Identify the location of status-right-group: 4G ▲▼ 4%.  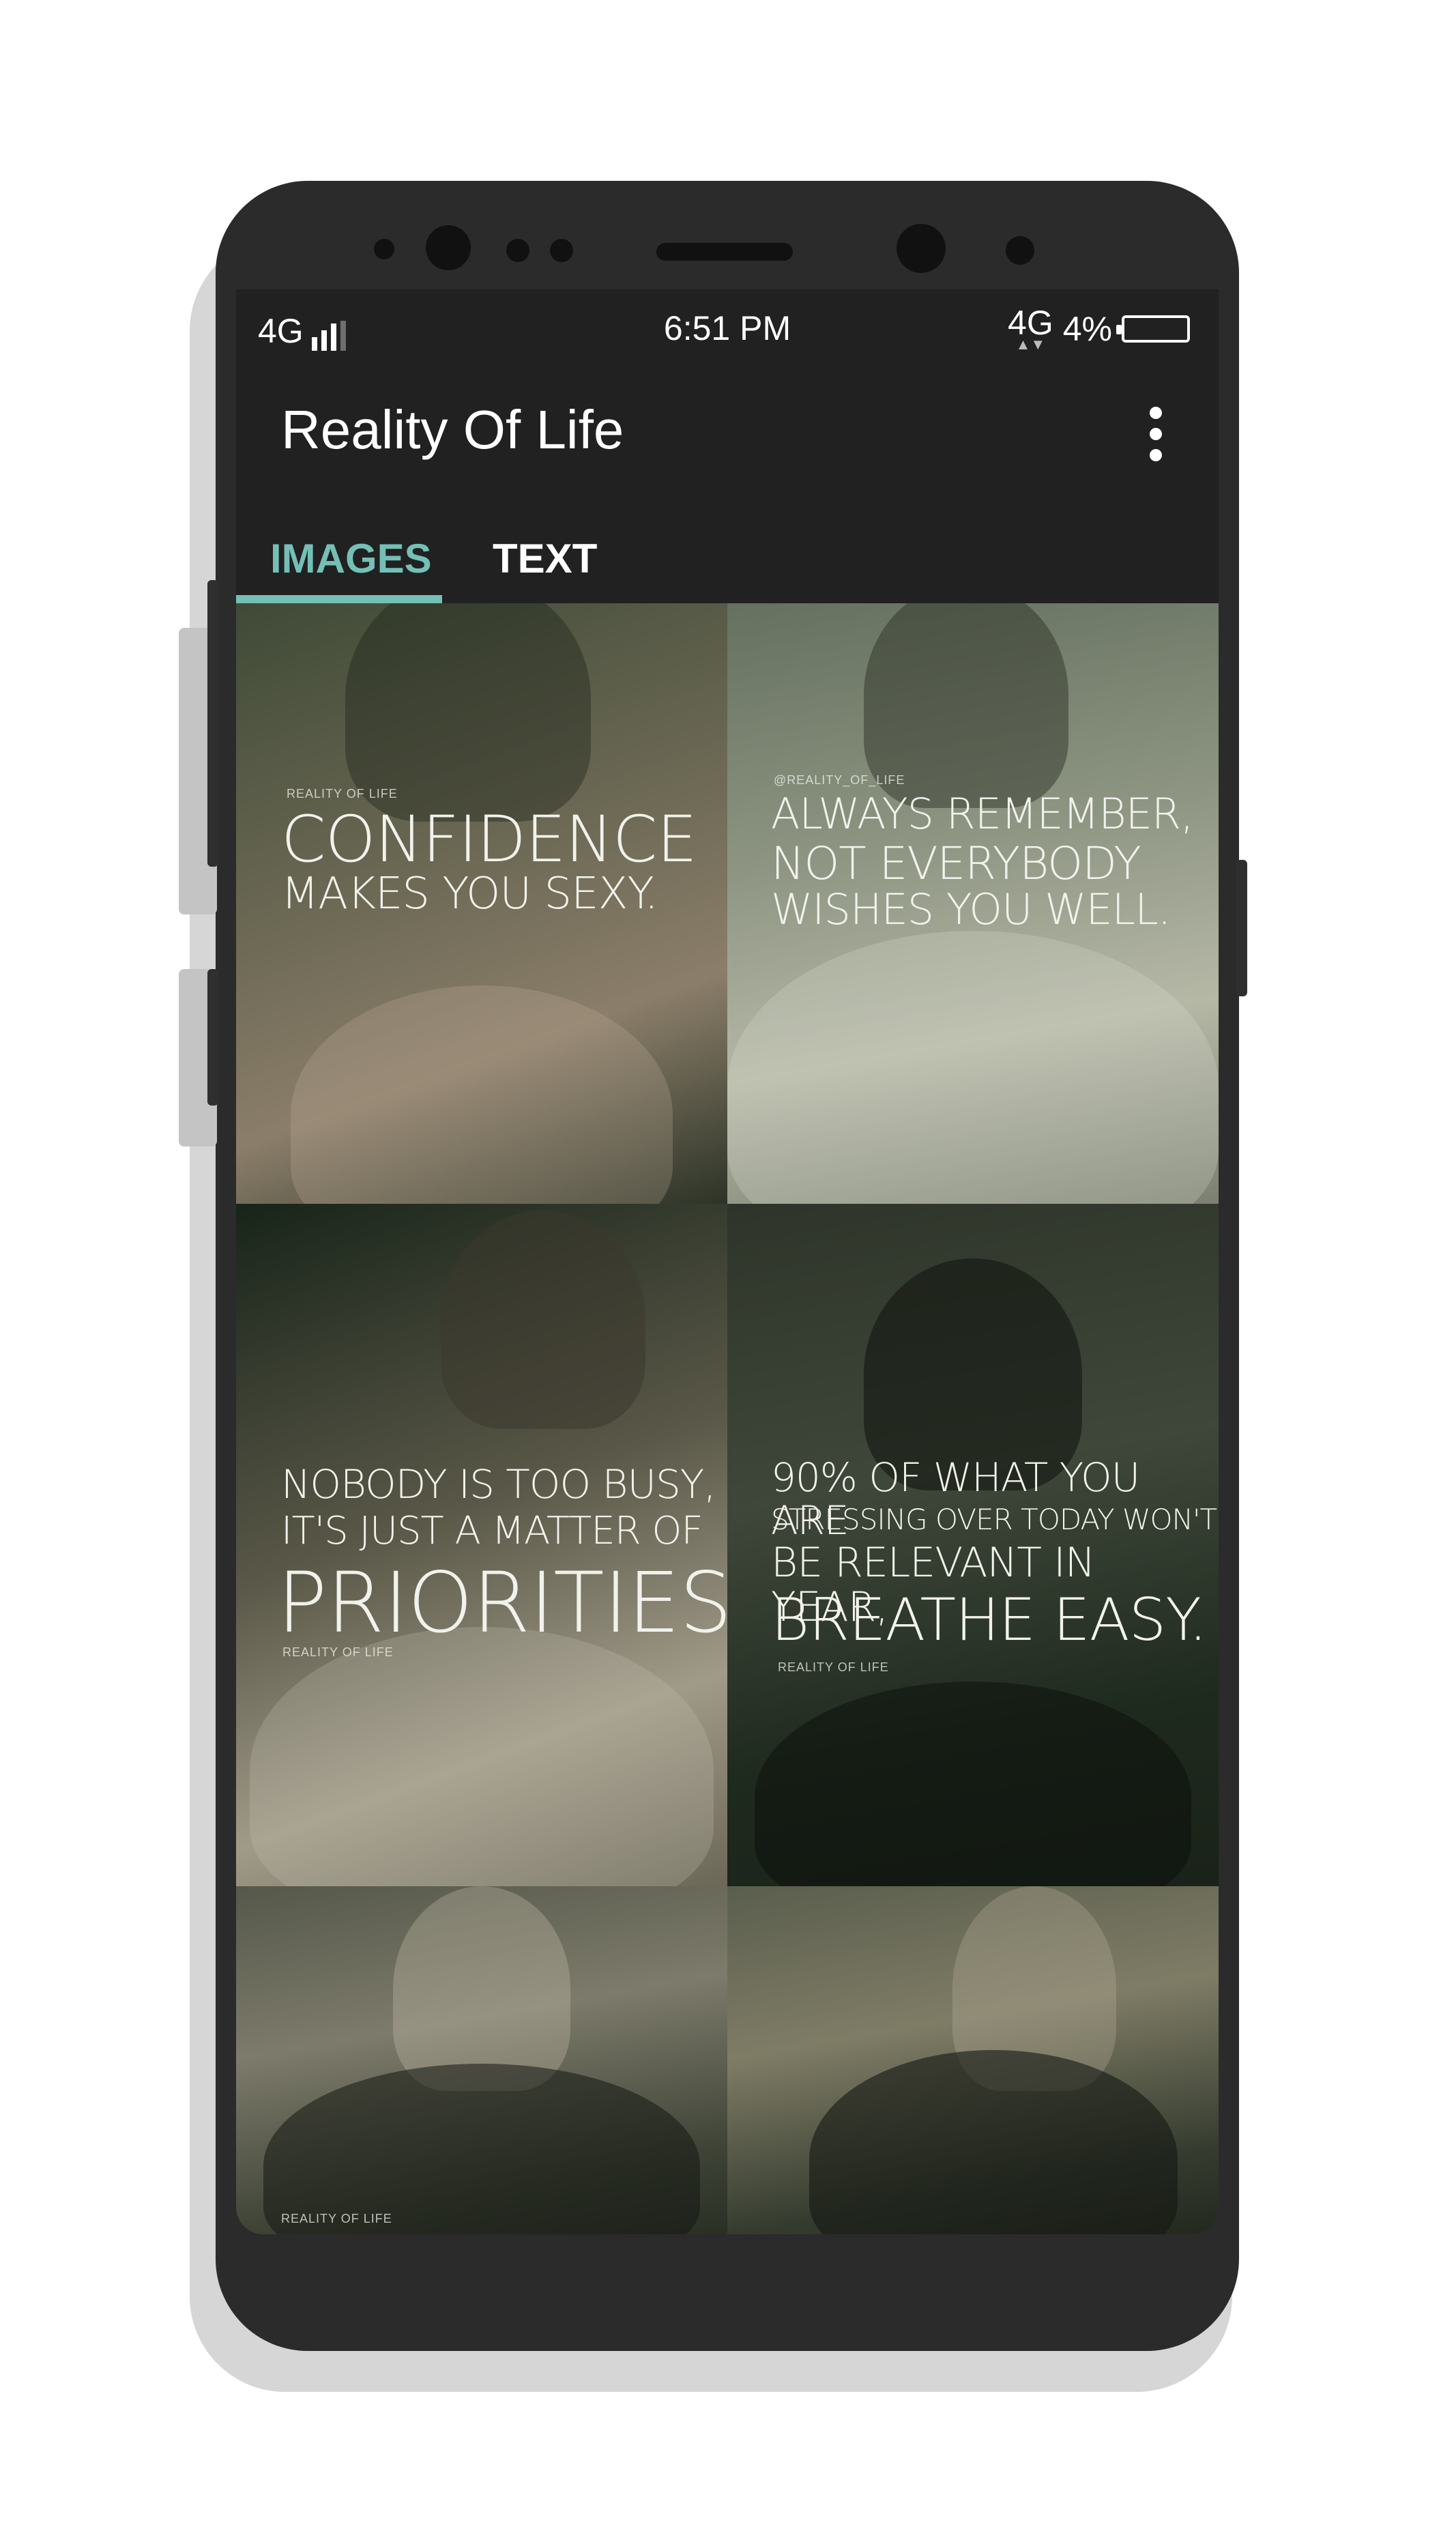
(1099, 329).